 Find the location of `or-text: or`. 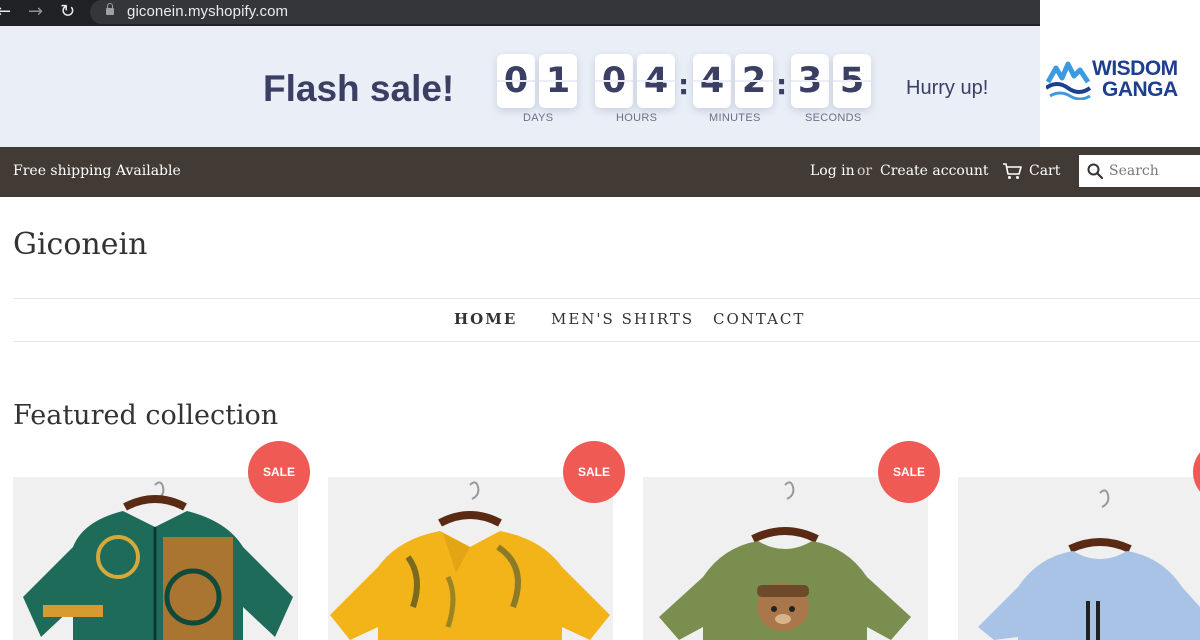

or-text: or is located at coordinates (865, 171).